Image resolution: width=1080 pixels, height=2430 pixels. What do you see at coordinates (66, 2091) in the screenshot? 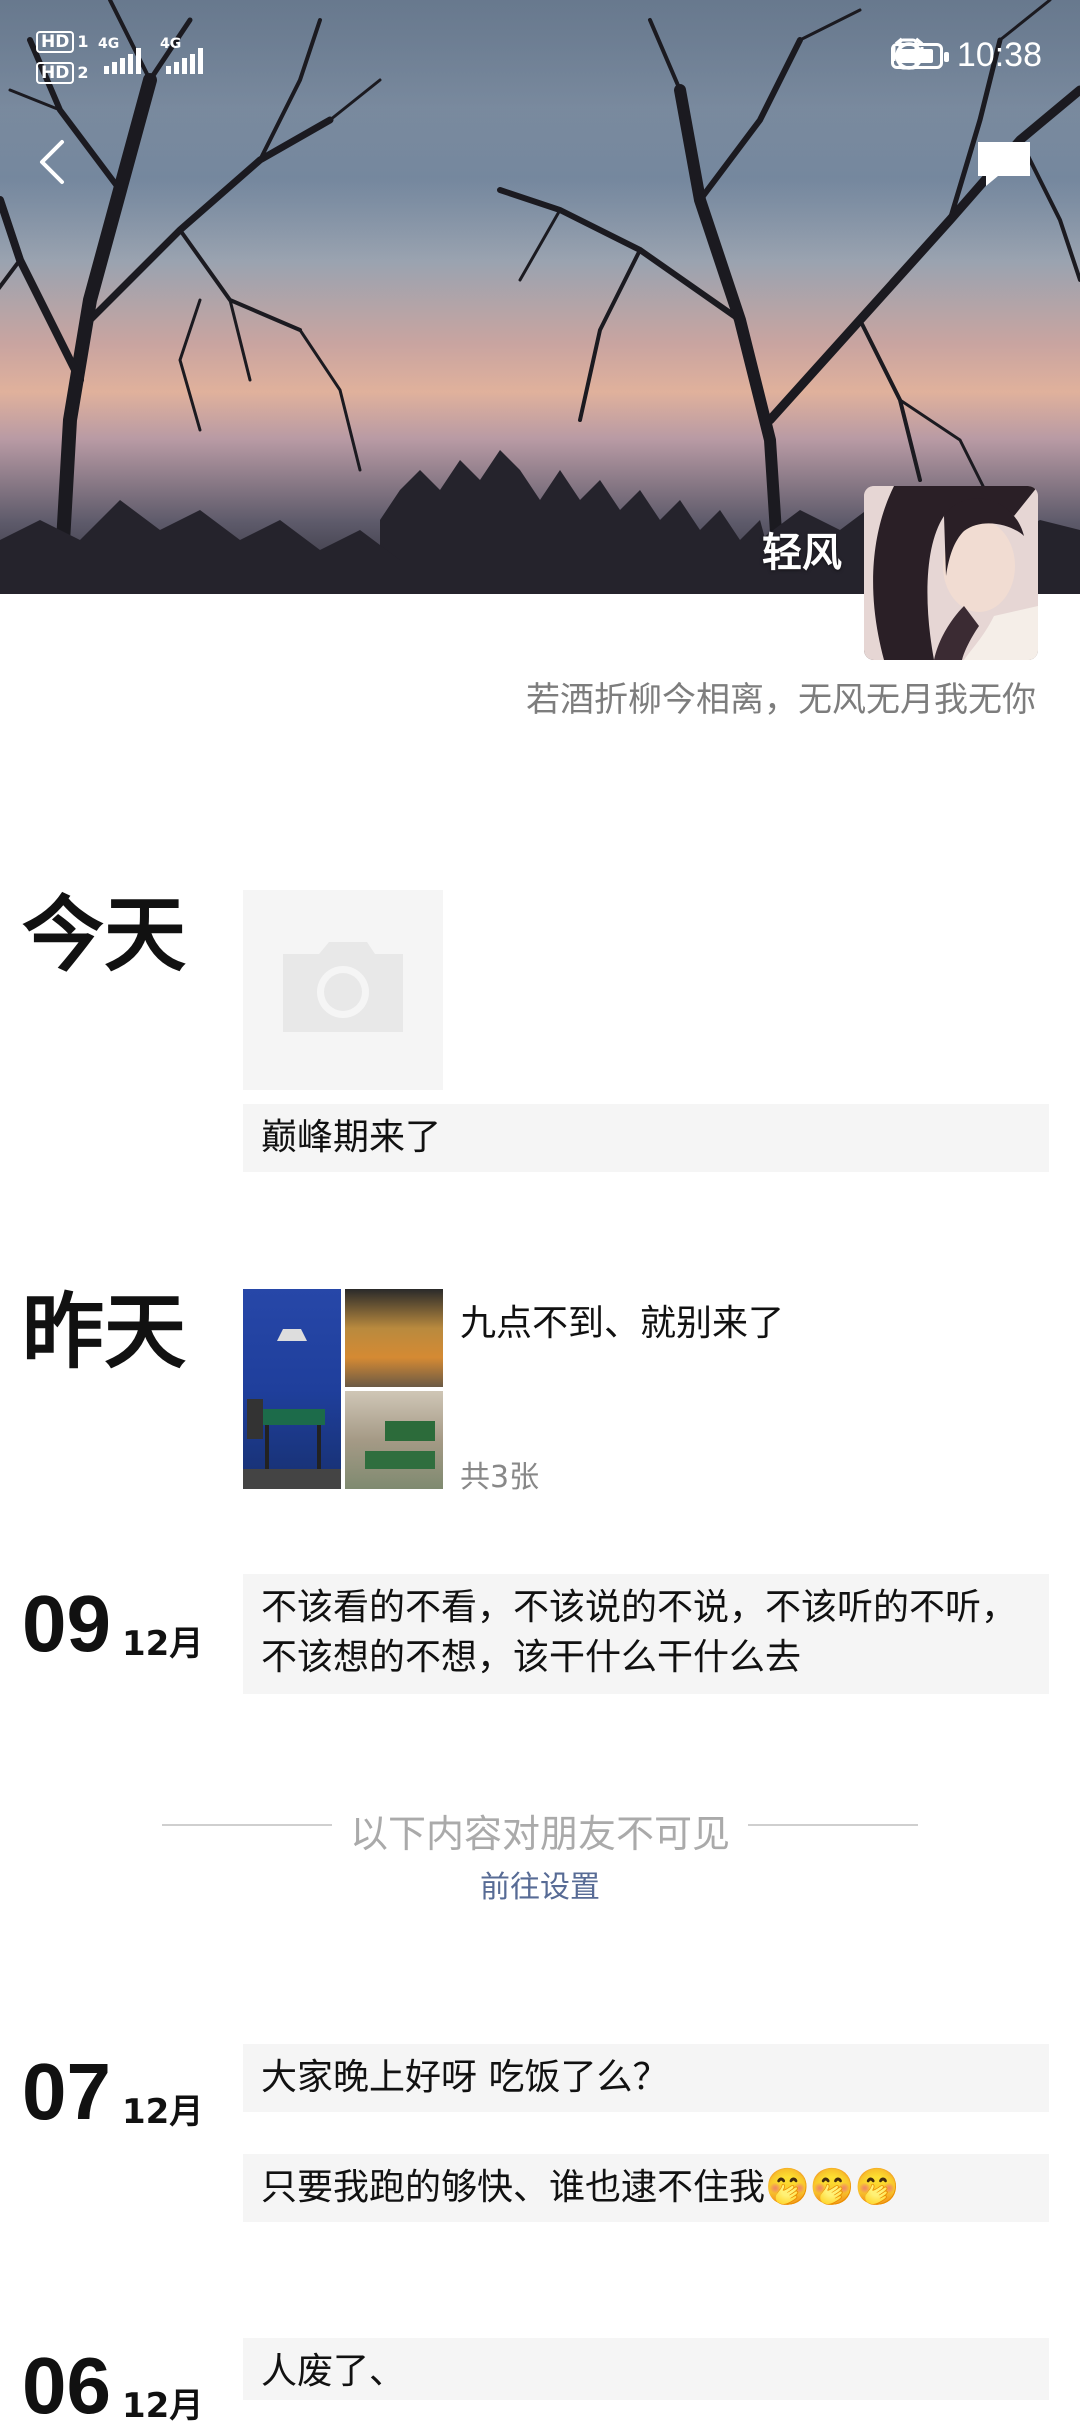
I see `date-day-07: 07` at bounding box center [66, 2091].